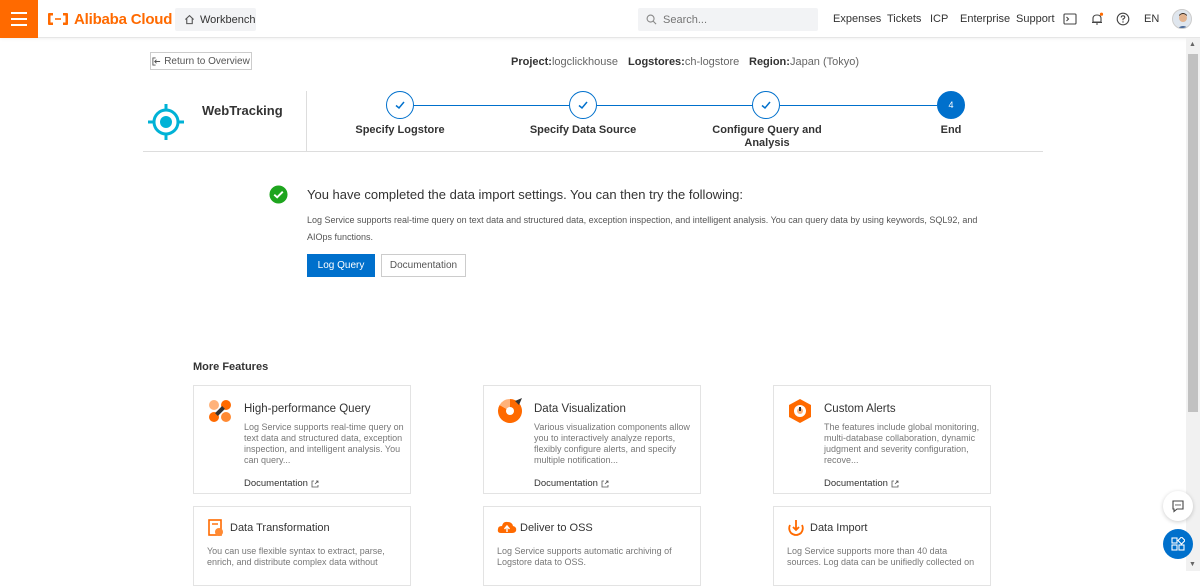 The width and height of the screenshot is (1200, 586). What do you see at coordinates (860, 409) in the screenshot?
I see `card-title: Custom Alerts` at bounding box center [860, 409].